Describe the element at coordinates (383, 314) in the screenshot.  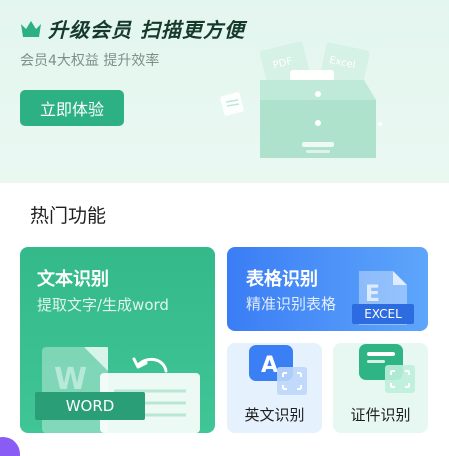
I see `excel-tag: EXCEL` at that location.